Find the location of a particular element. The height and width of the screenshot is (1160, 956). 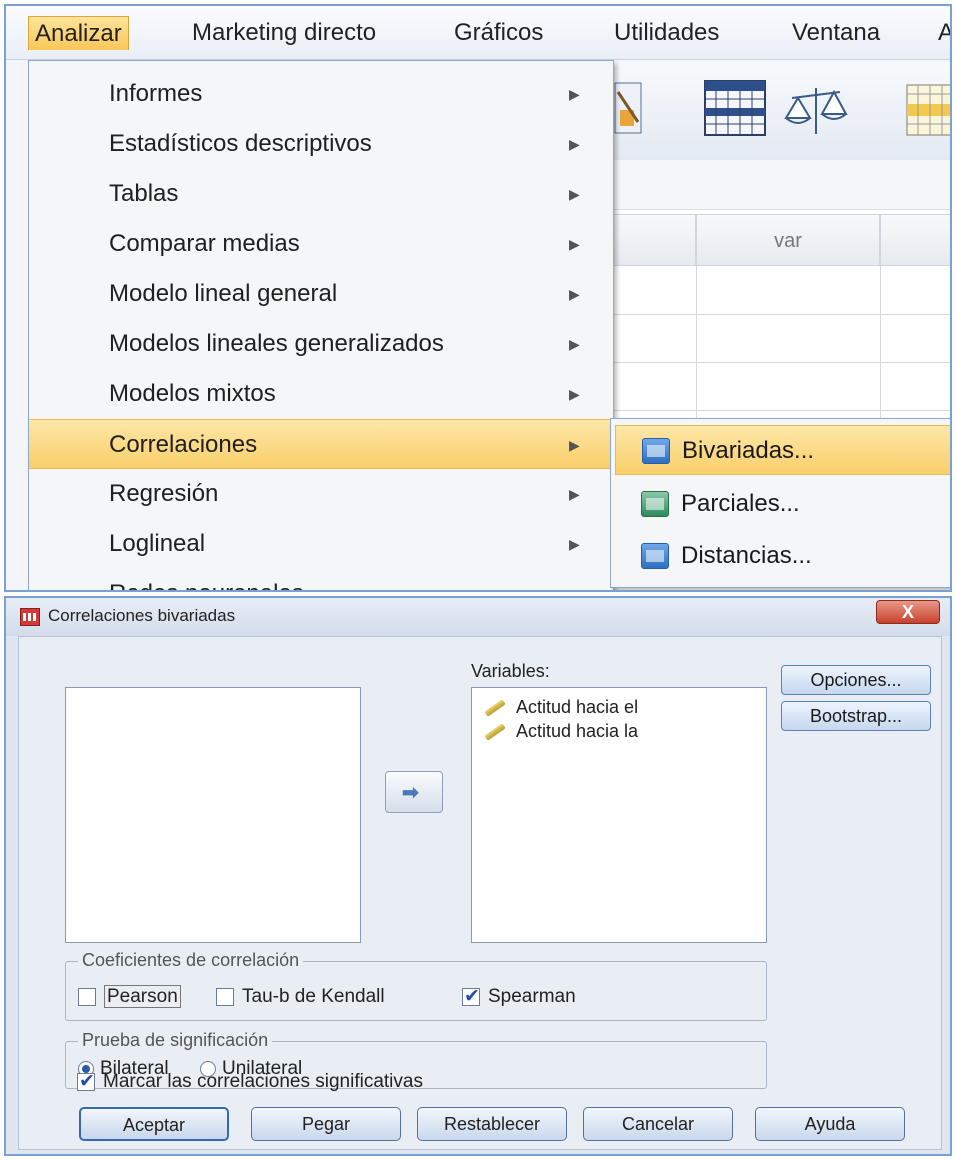

paste-button: Pegar is located at coordinates (326, 1124).